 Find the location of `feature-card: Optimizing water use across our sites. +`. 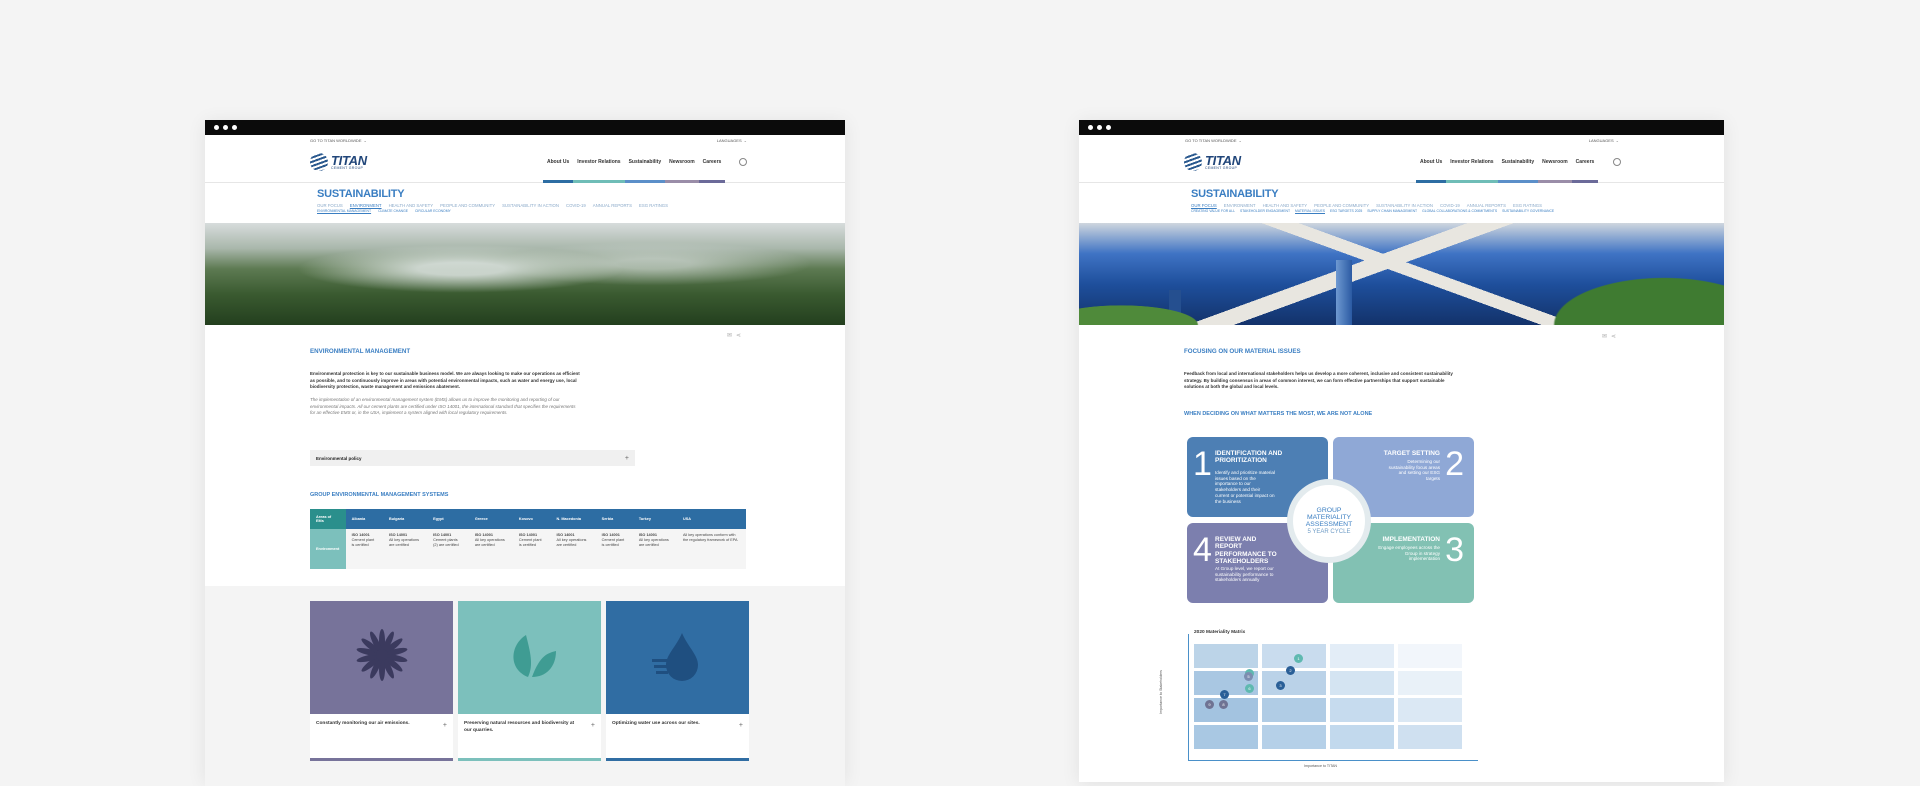

feature-card: Optimizing water use across our sites. + is located at coordinates (677, 681).